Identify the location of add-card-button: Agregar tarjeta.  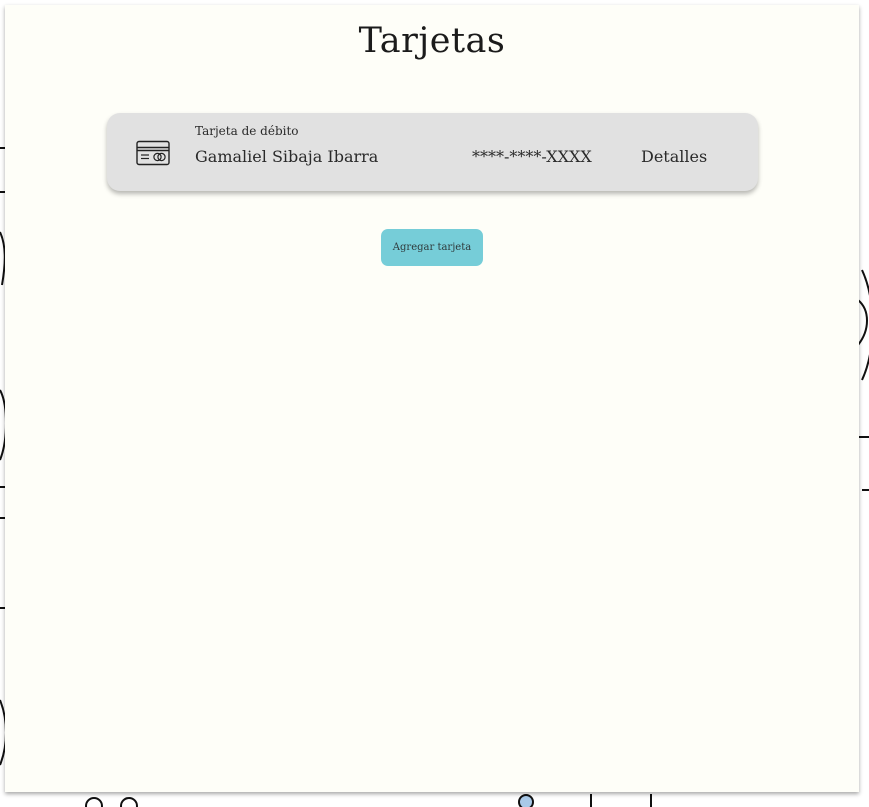
(432, 247).